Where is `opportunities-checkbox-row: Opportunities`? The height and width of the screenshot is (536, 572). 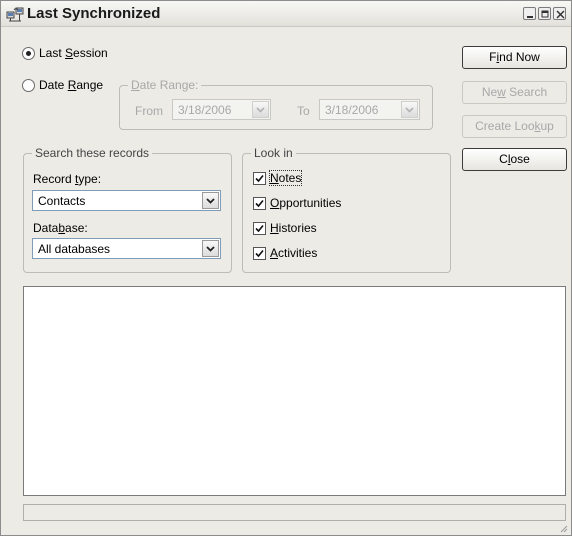
opportunities-checkbox-row: Opportunities is located at coordinates (297, 203).